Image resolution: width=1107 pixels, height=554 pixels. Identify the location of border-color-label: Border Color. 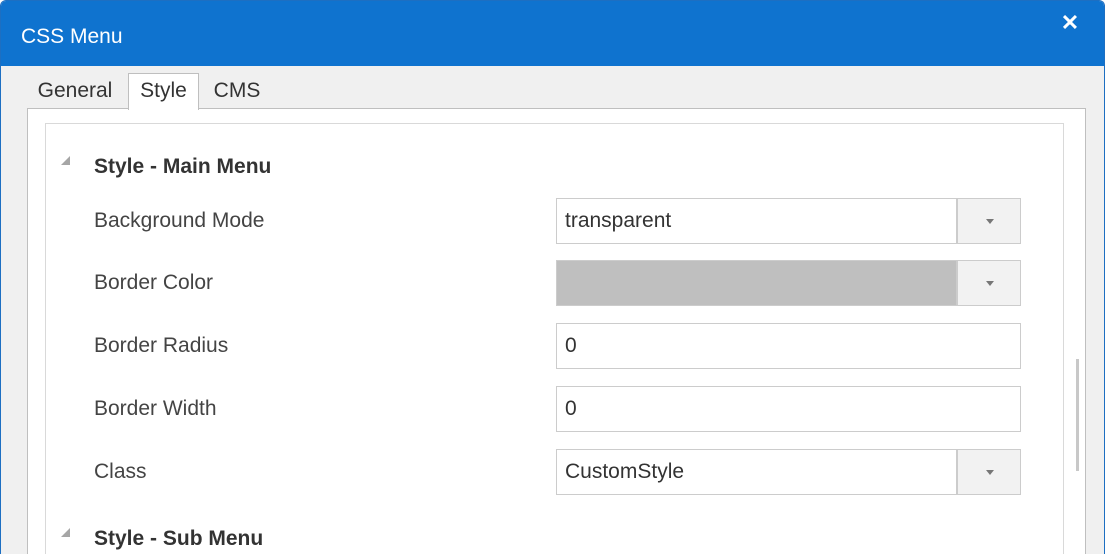
(154, 282).